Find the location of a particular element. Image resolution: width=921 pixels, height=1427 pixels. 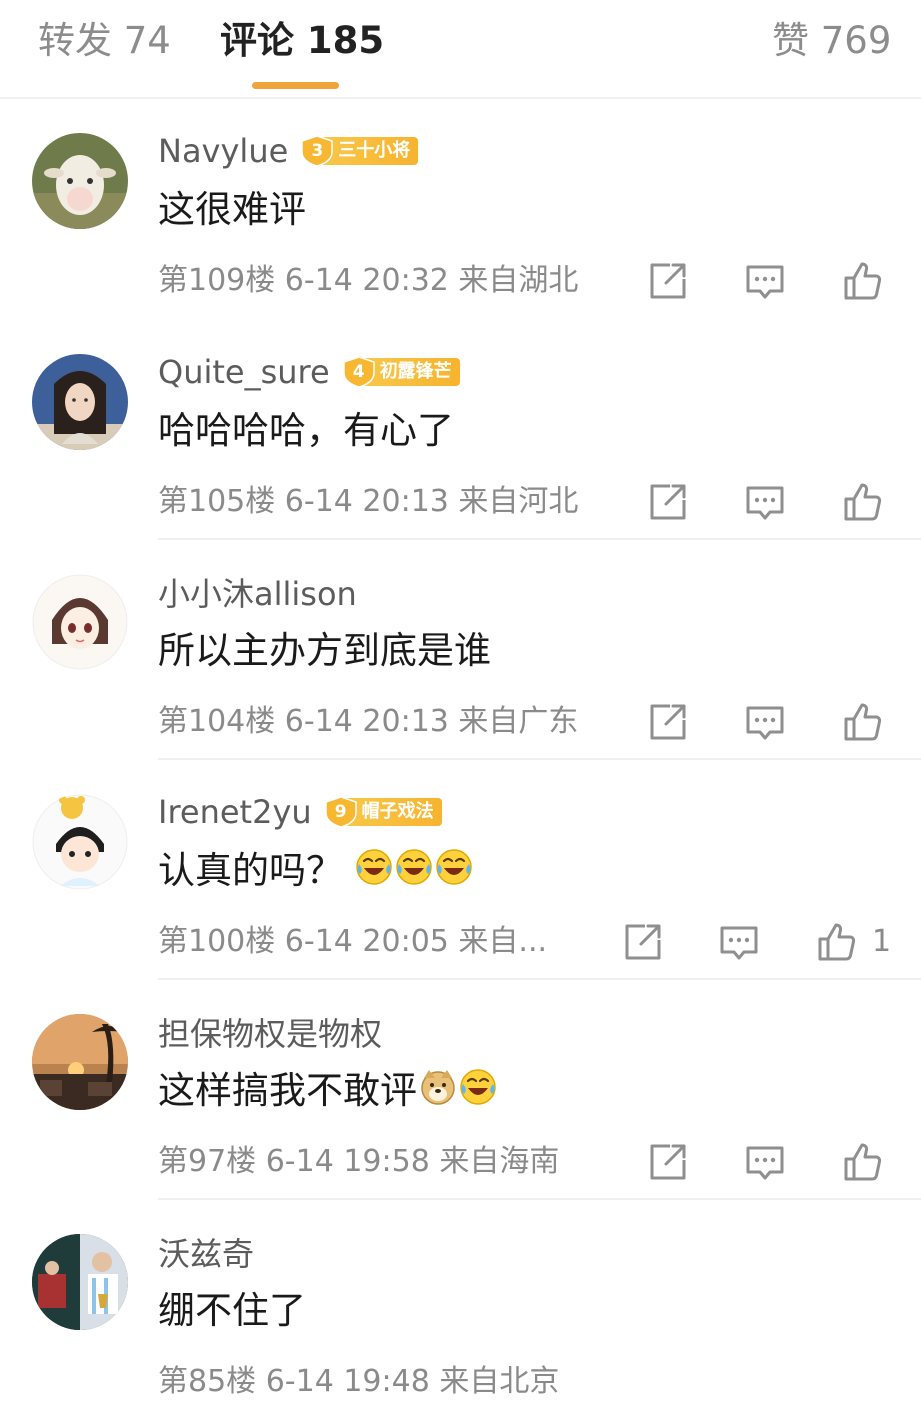

comment-meta: 第85楼 6-14 19:48 来自北京 is located at coordinates (359, 1381).